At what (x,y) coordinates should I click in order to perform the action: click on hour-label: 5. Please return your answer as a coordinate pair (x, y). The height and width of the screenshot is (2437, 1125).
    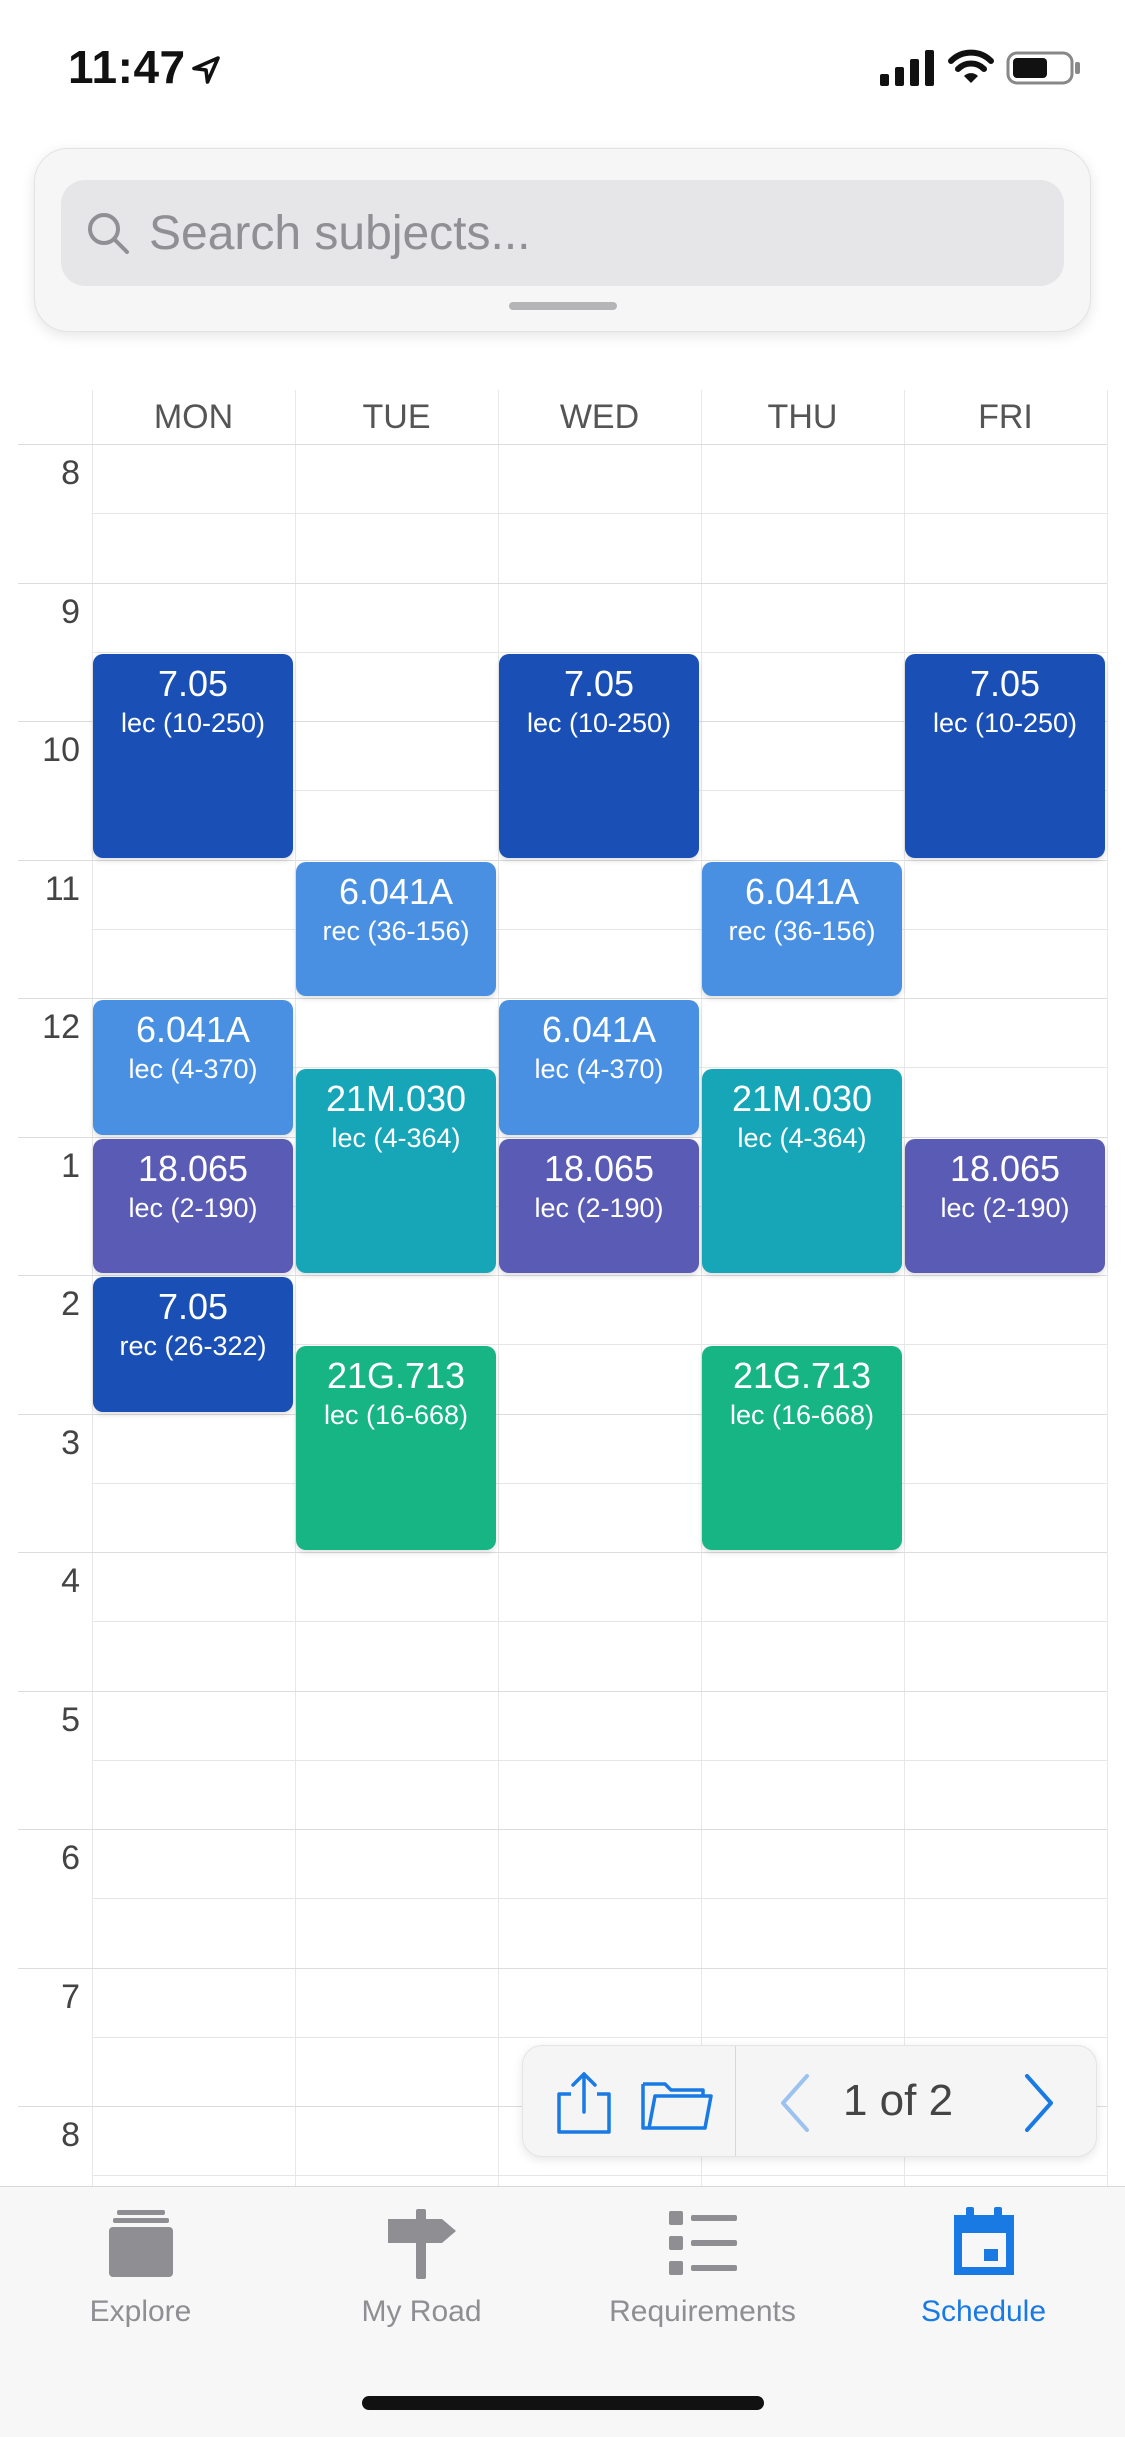
    Looking at the image, I should click on (70, 1719).